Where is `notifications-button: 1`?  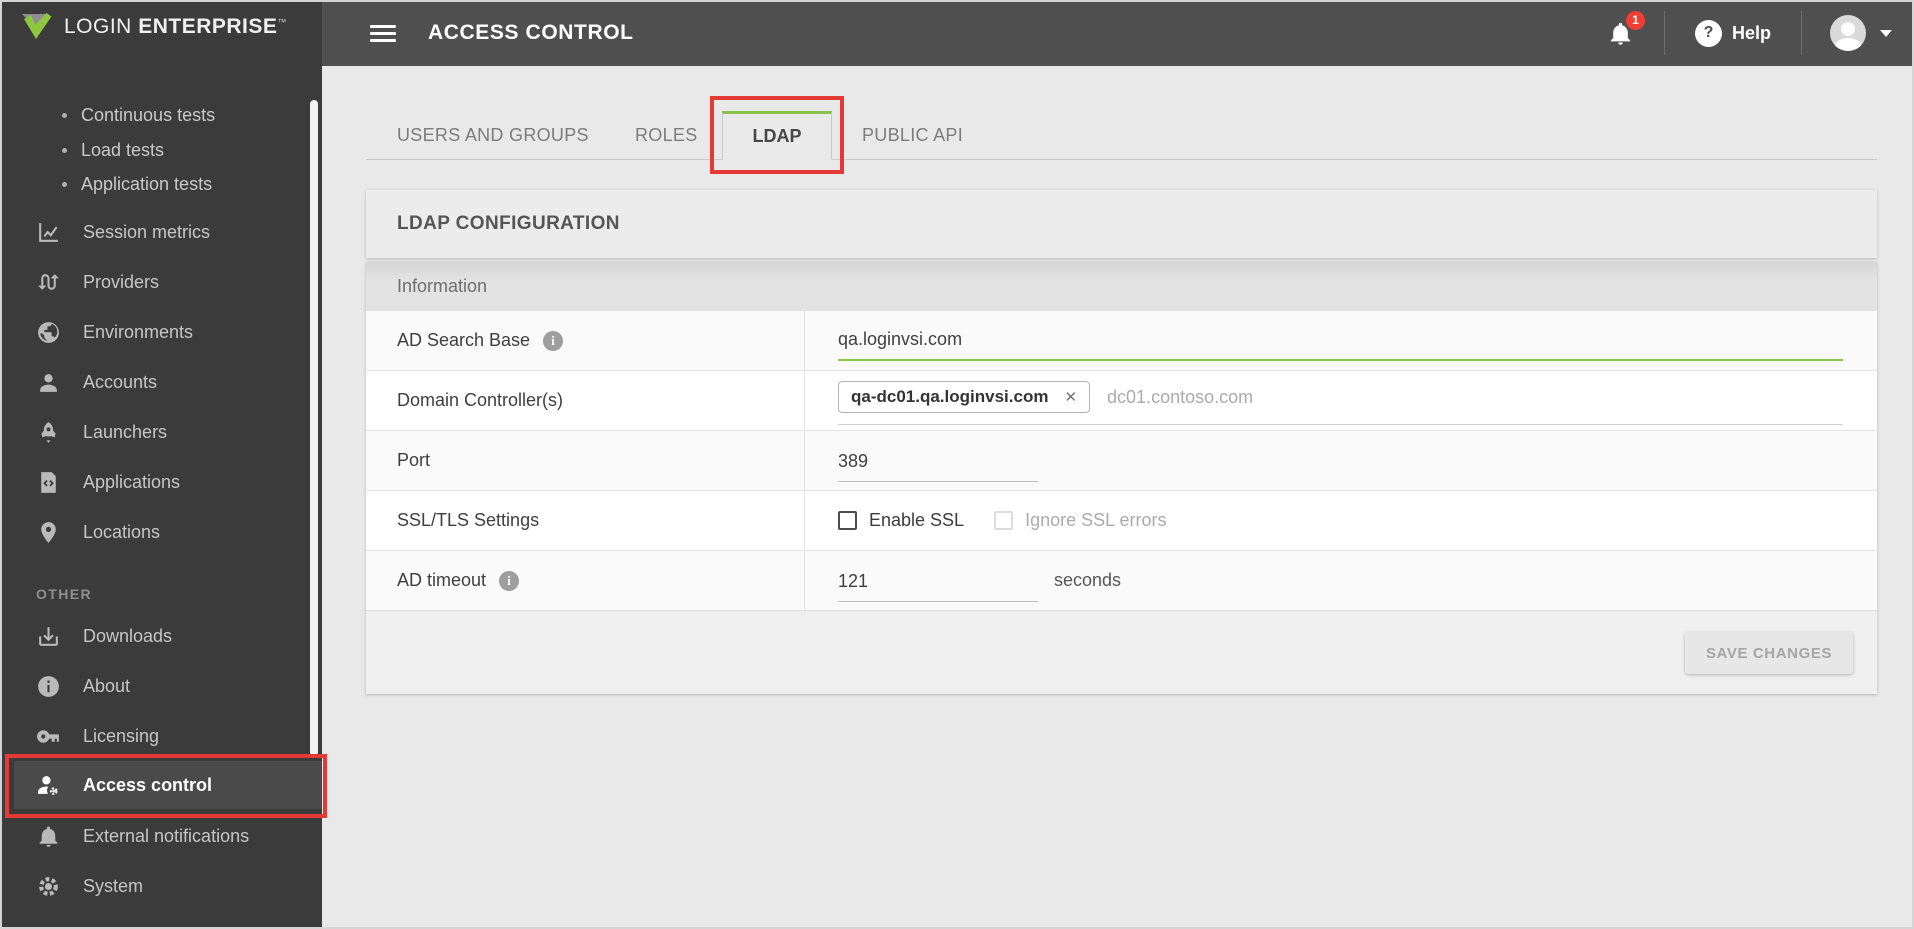 notifications-button: 1 is located at coordinates (1626, 28).